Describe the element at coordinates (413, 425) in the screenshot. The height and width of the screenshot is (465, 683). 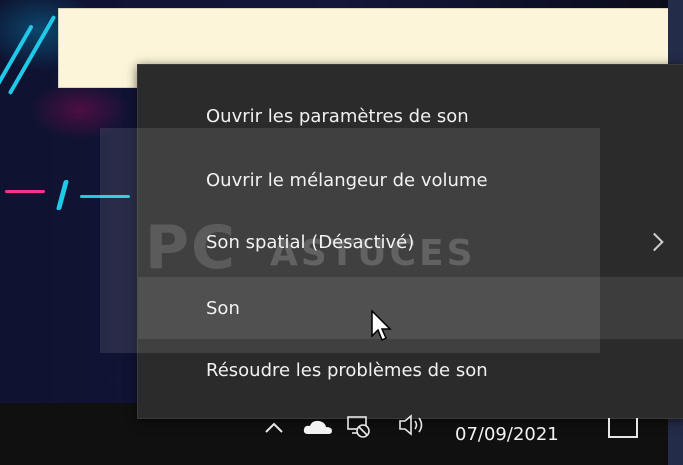
I see `speaker-icon` at that location.